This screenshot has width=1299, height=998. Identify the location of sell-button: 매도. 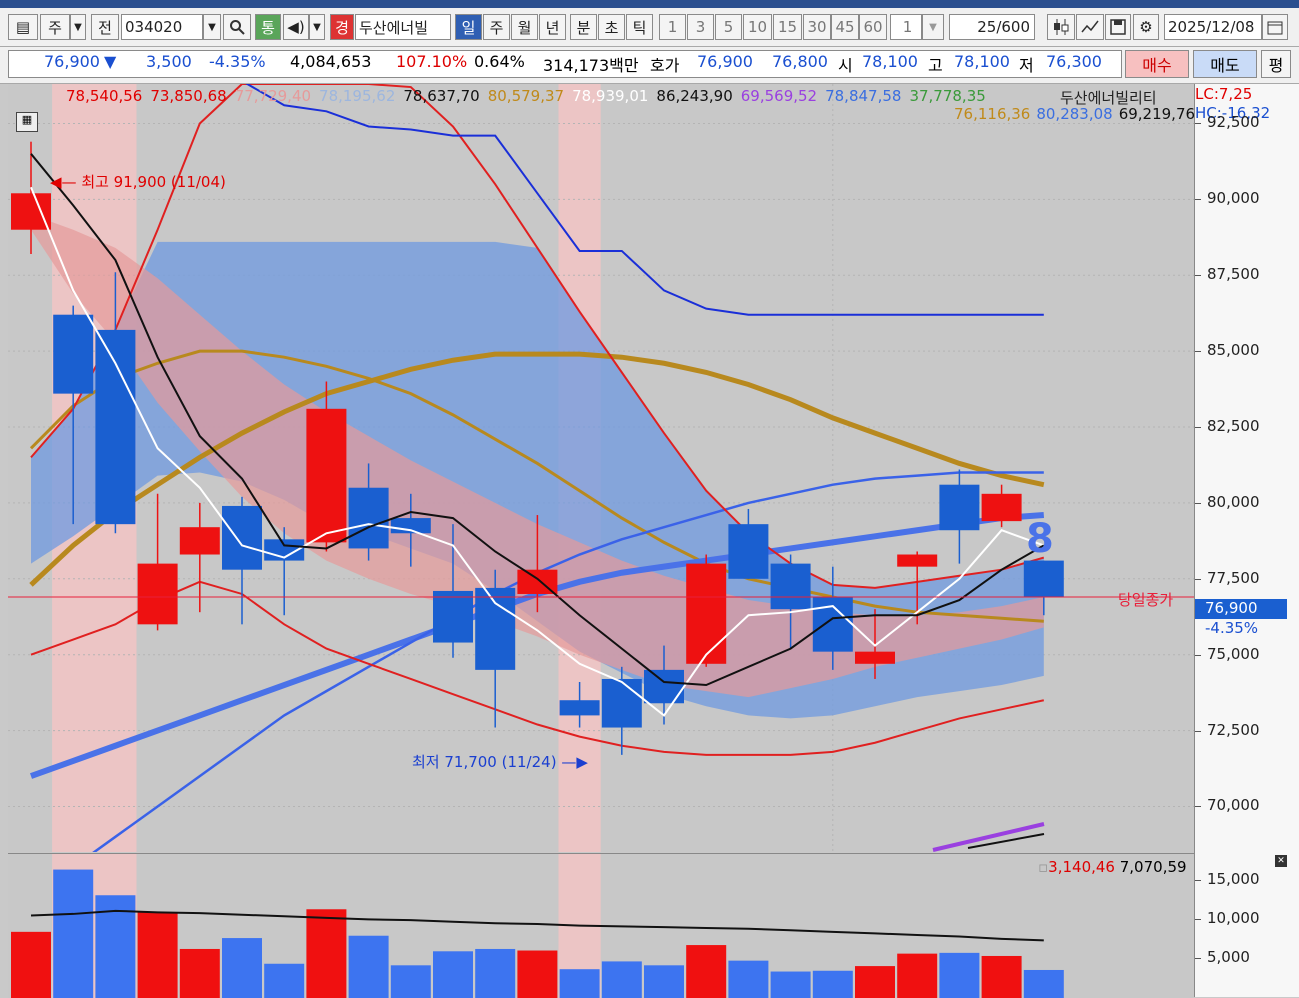
(1225, 64).